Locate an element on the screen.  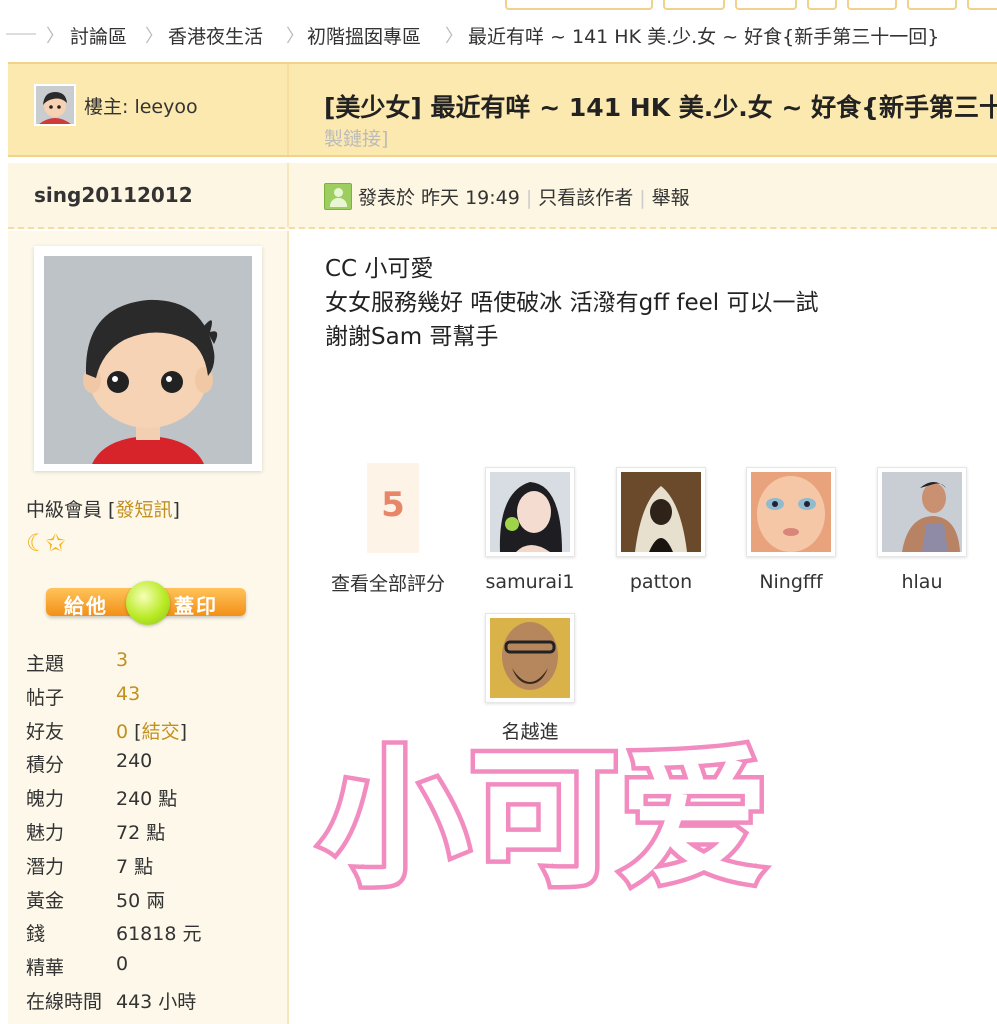
stat-row: 帖子 43 is located at coordinates (153, 700).